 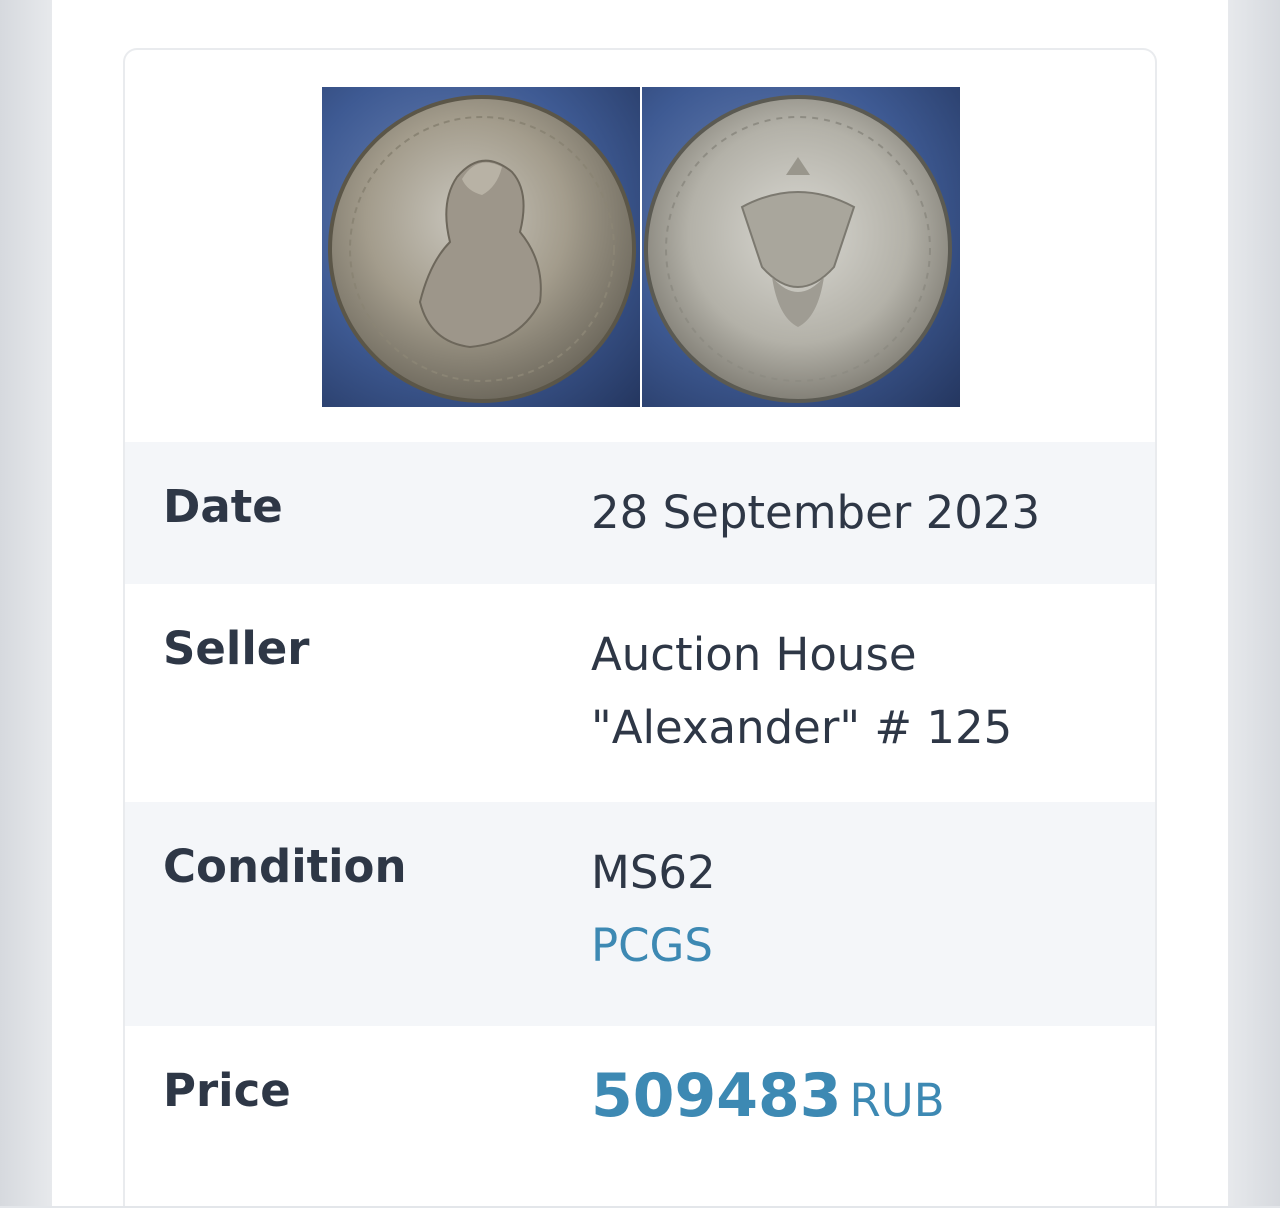 What do you see at coordinates (716, 1096) in the screenshot?
I see `price-amount: 509483` at bounding box center [716, 1096].